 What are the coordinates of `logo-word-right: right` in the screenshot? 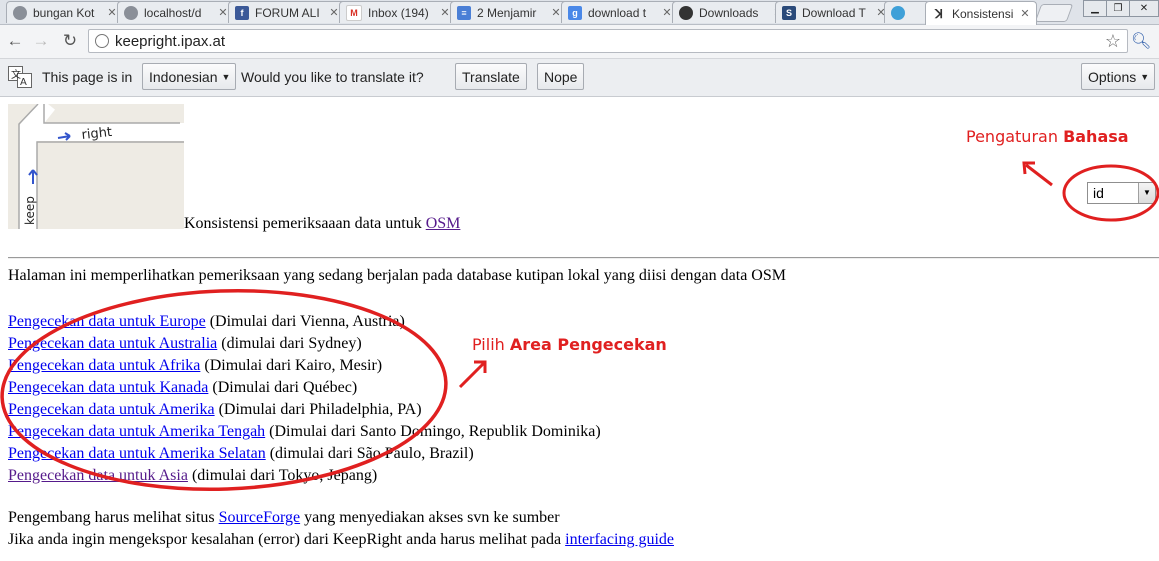 It's located at (97, 134).